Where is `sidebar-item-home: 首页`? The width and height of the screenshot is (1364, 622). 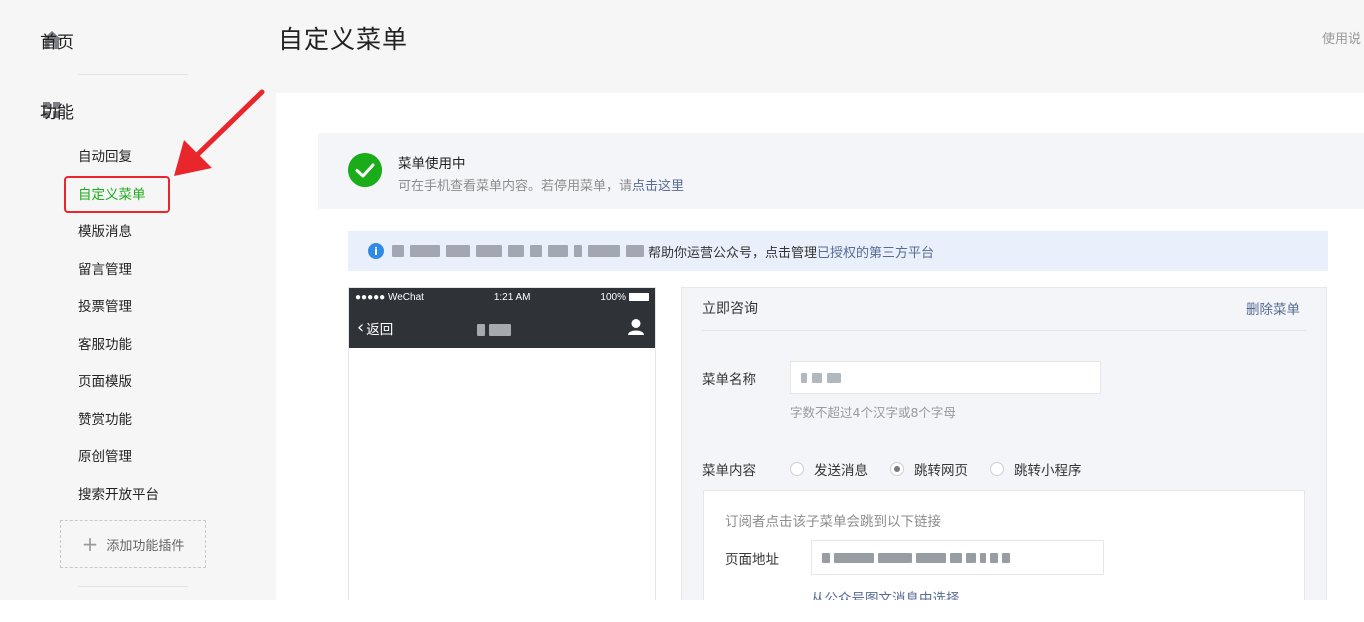
sidebar-item-home: 首页 is located at coordinates (58, 40).